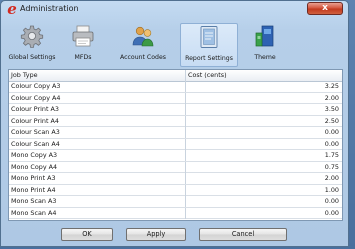 This screenshot has height=249, width=355. I want to click on table-row: Colour Print A3 3.50, so click(175, 110).